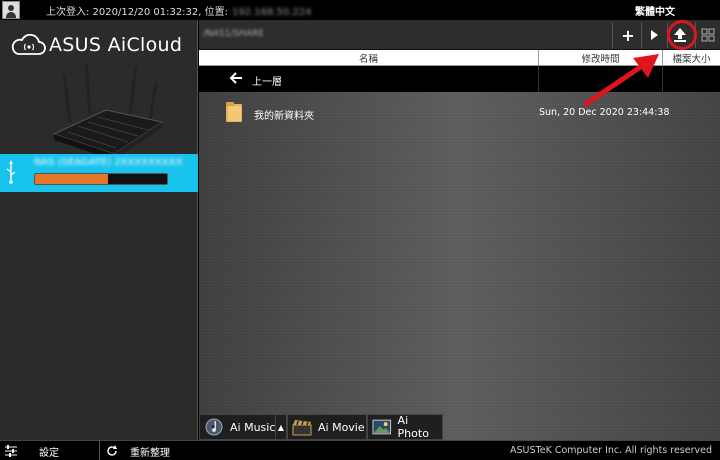  Describe the element at coordinates (272, 12) in the screenshot. I see `last-login-ip: 192.168.50.224` at that location.